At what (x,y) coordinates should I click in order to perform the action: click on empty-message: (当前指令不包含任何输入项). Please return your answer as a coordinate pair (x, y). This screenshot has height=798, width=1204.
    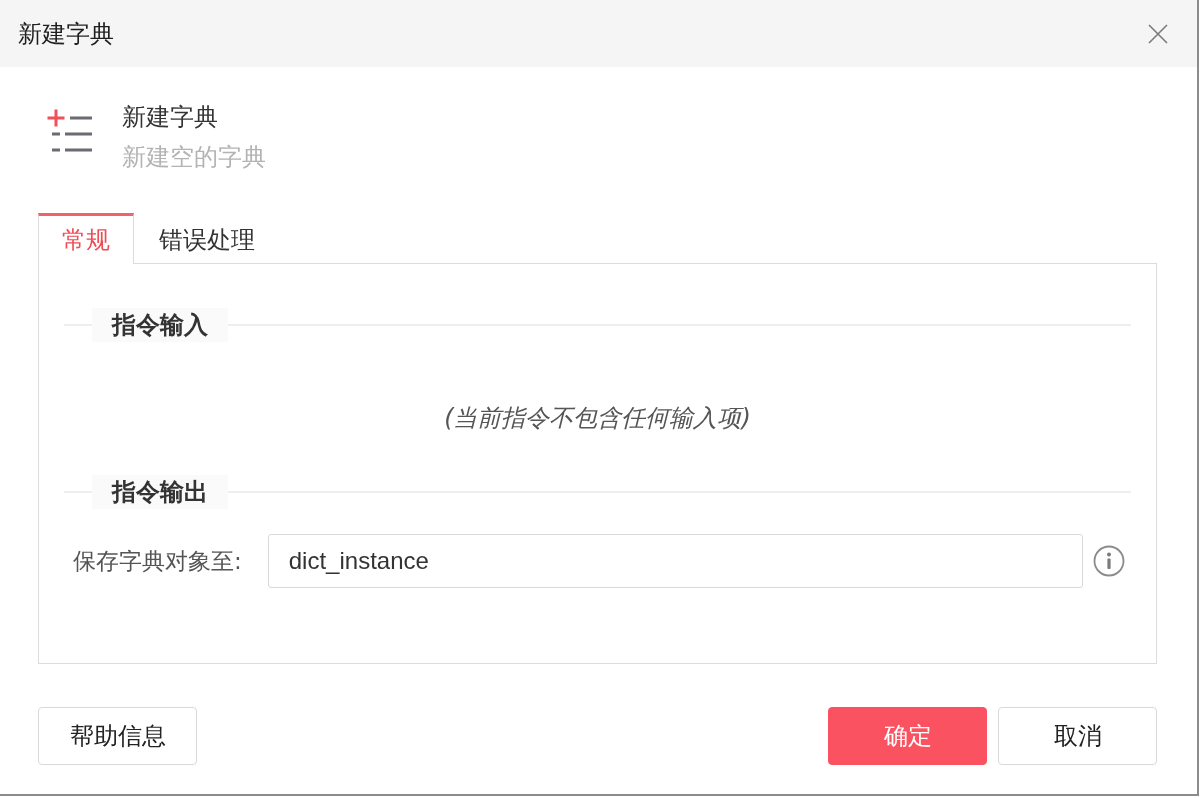
    Looking at the image, I should click on (597, 418).